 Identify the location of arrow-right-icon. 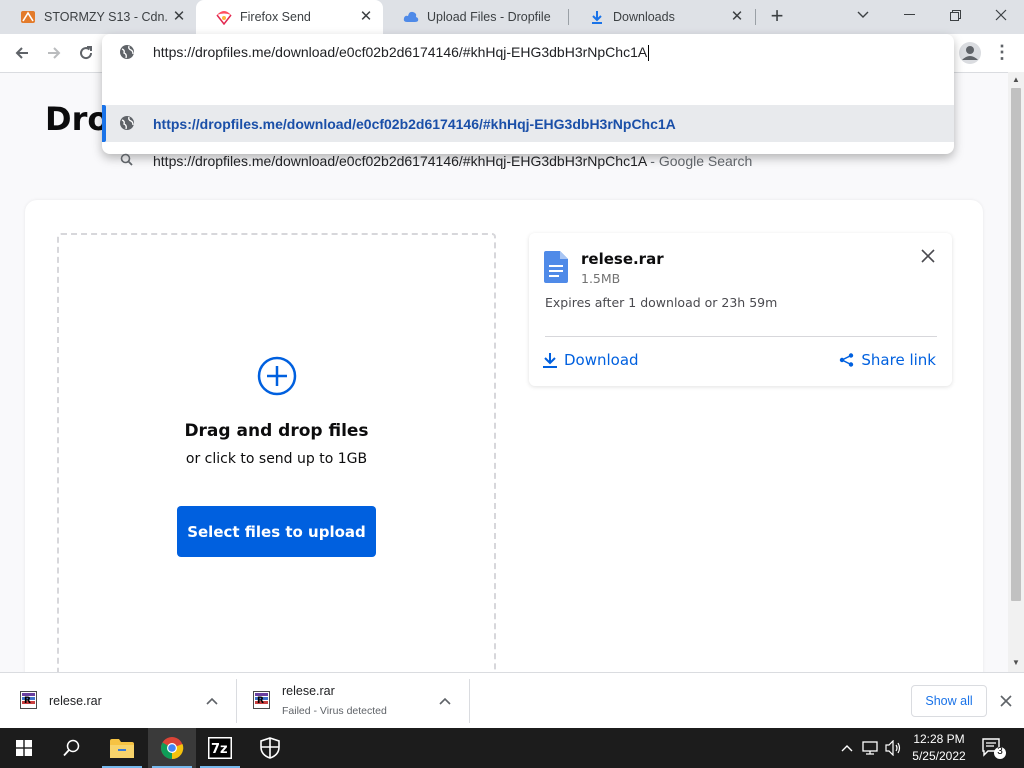
(54, 53).